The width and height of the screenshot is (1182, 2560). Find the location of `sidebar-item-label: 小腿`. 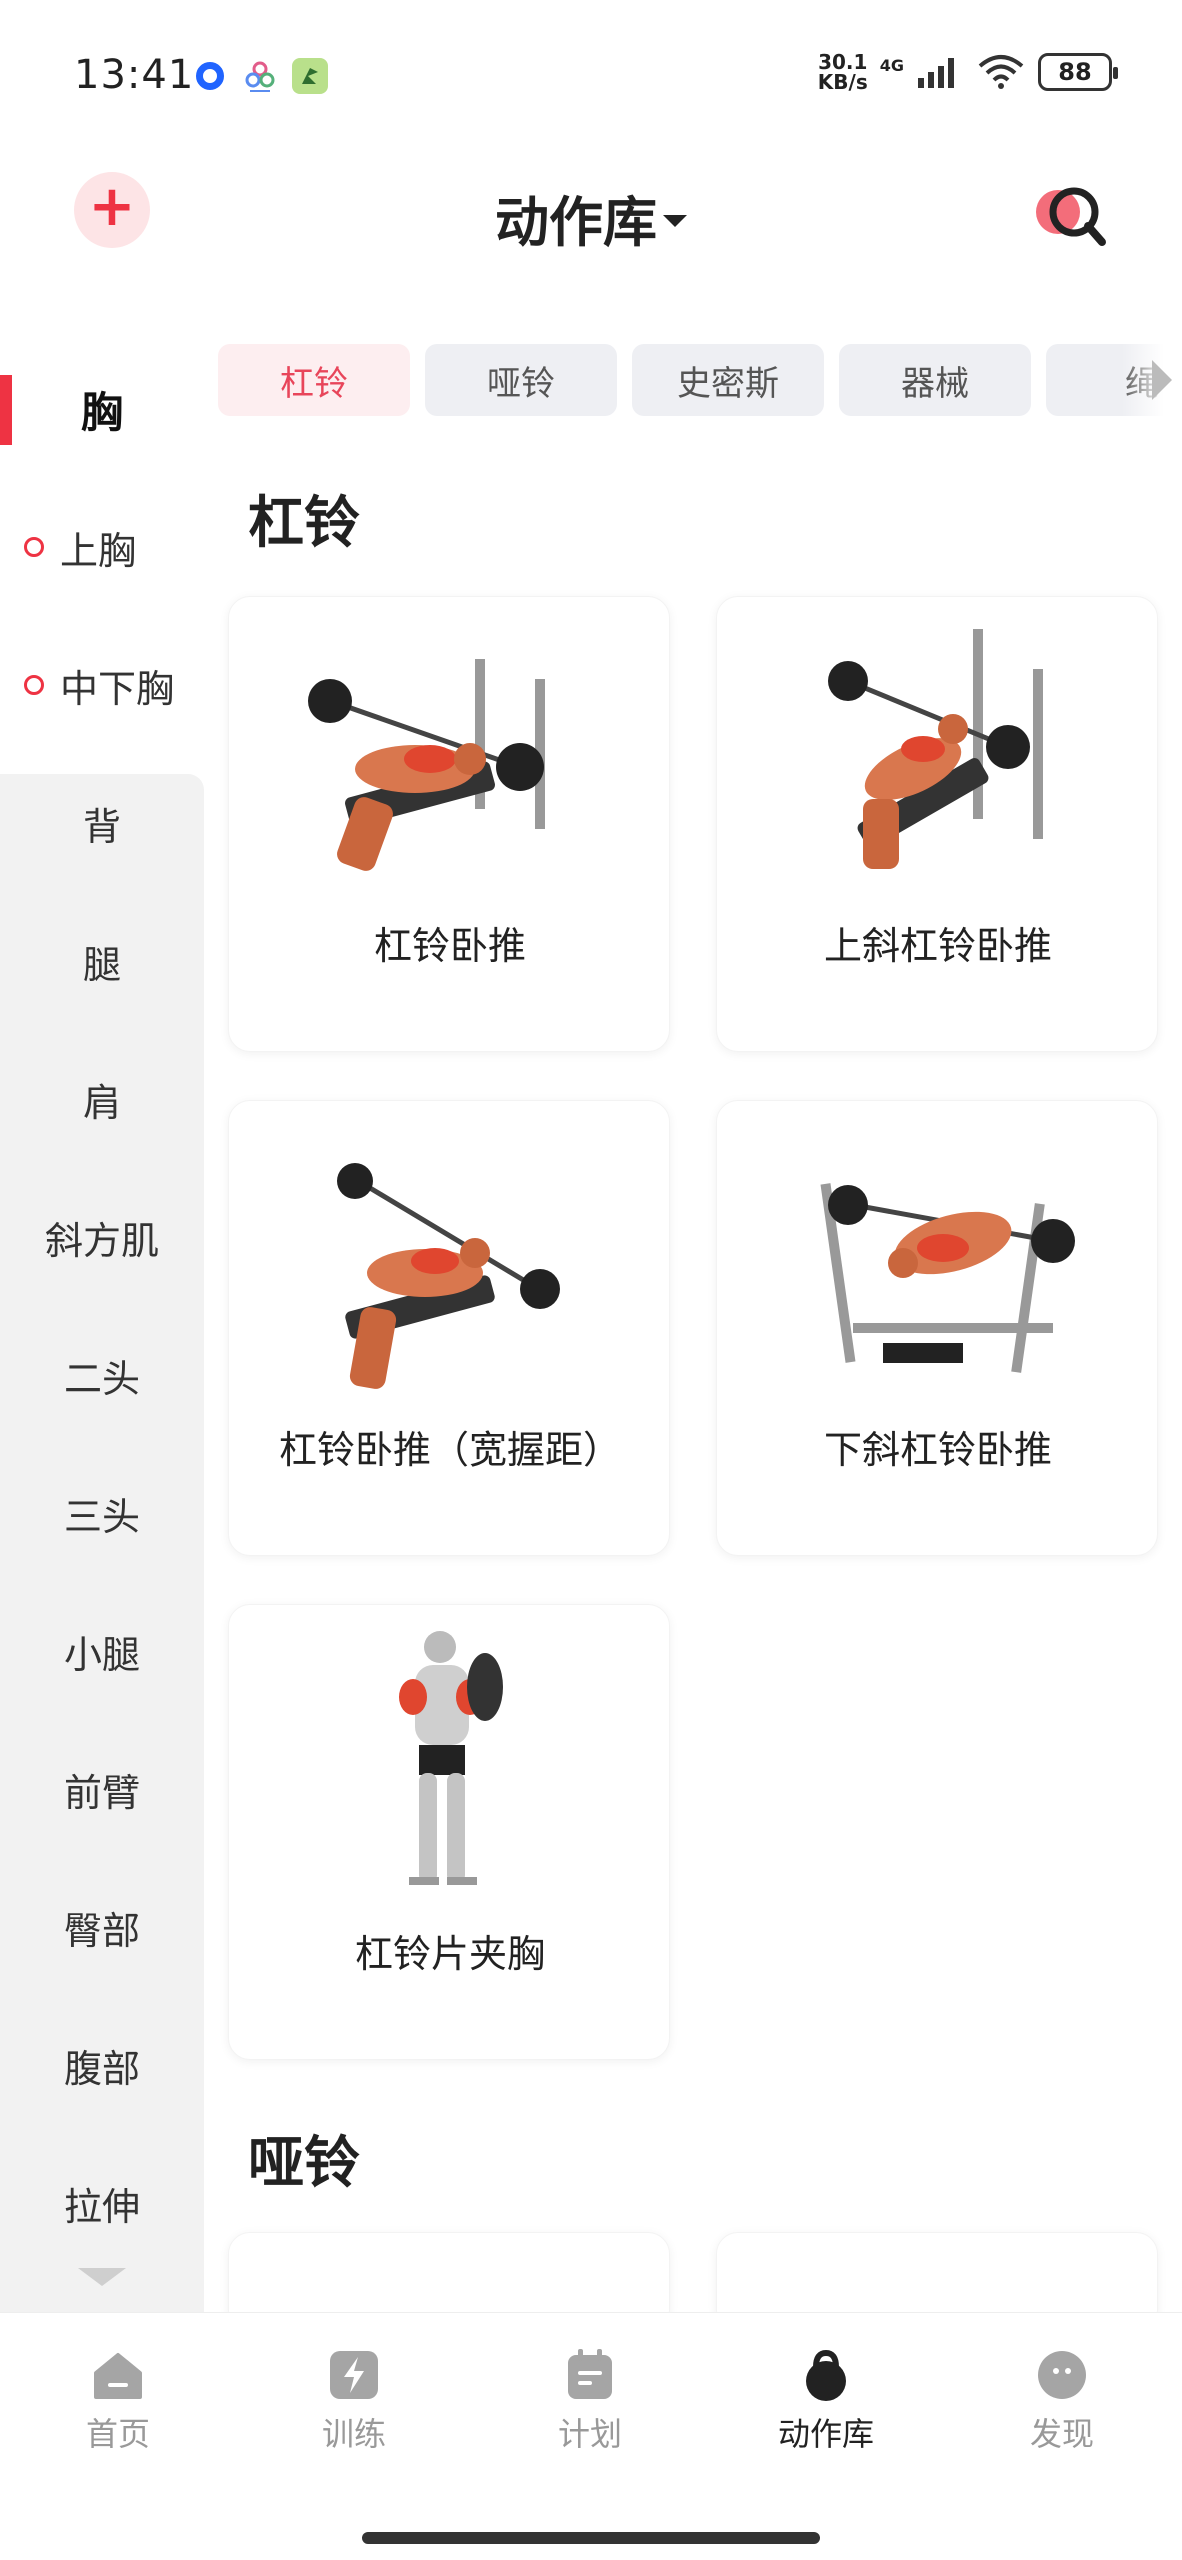

sidebar-item-label: 小腿 is located at coordinates (101, 1654).